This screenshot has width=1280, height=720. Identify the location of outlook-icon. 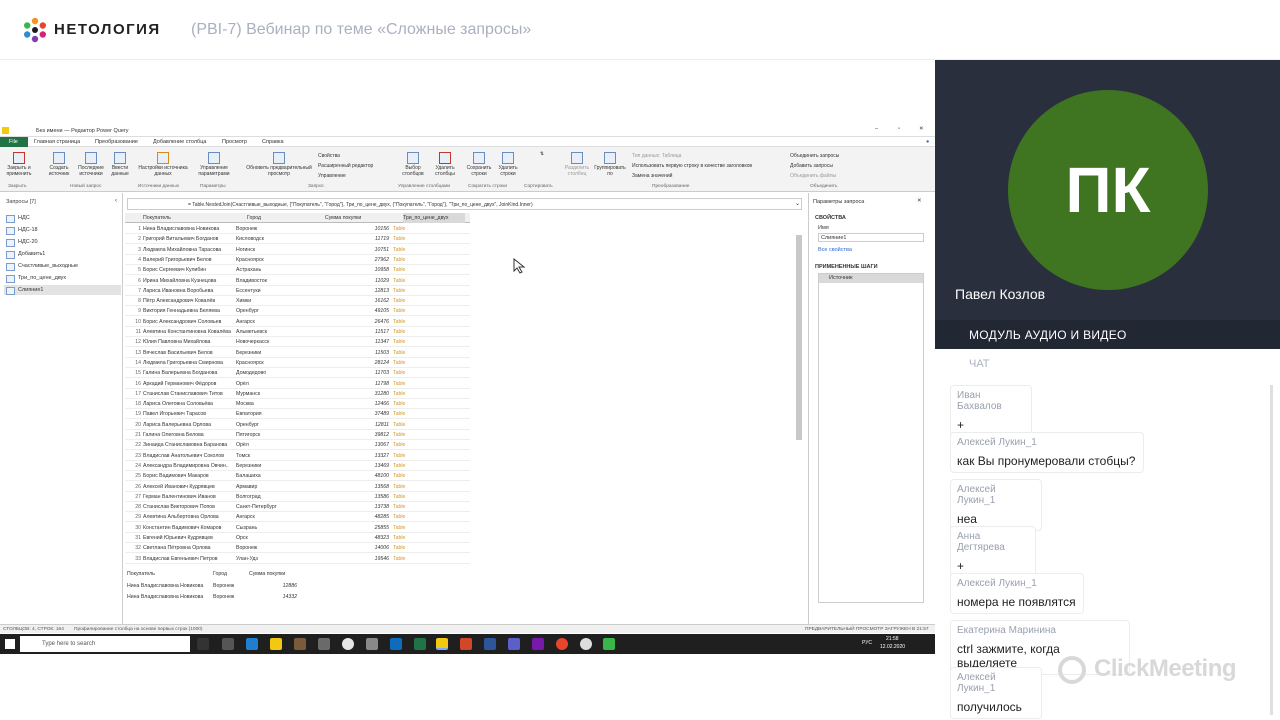
(396, 644).